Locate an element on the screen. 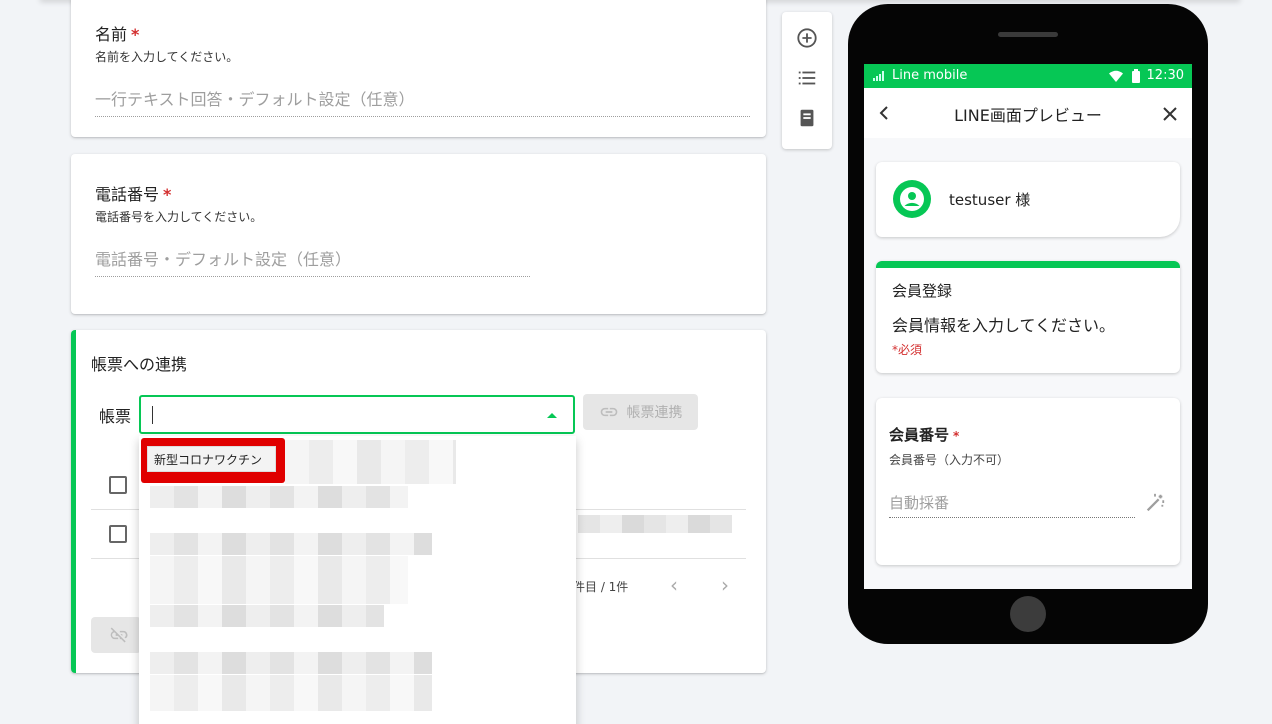  unlink-button is located at coordinates (116, 635).